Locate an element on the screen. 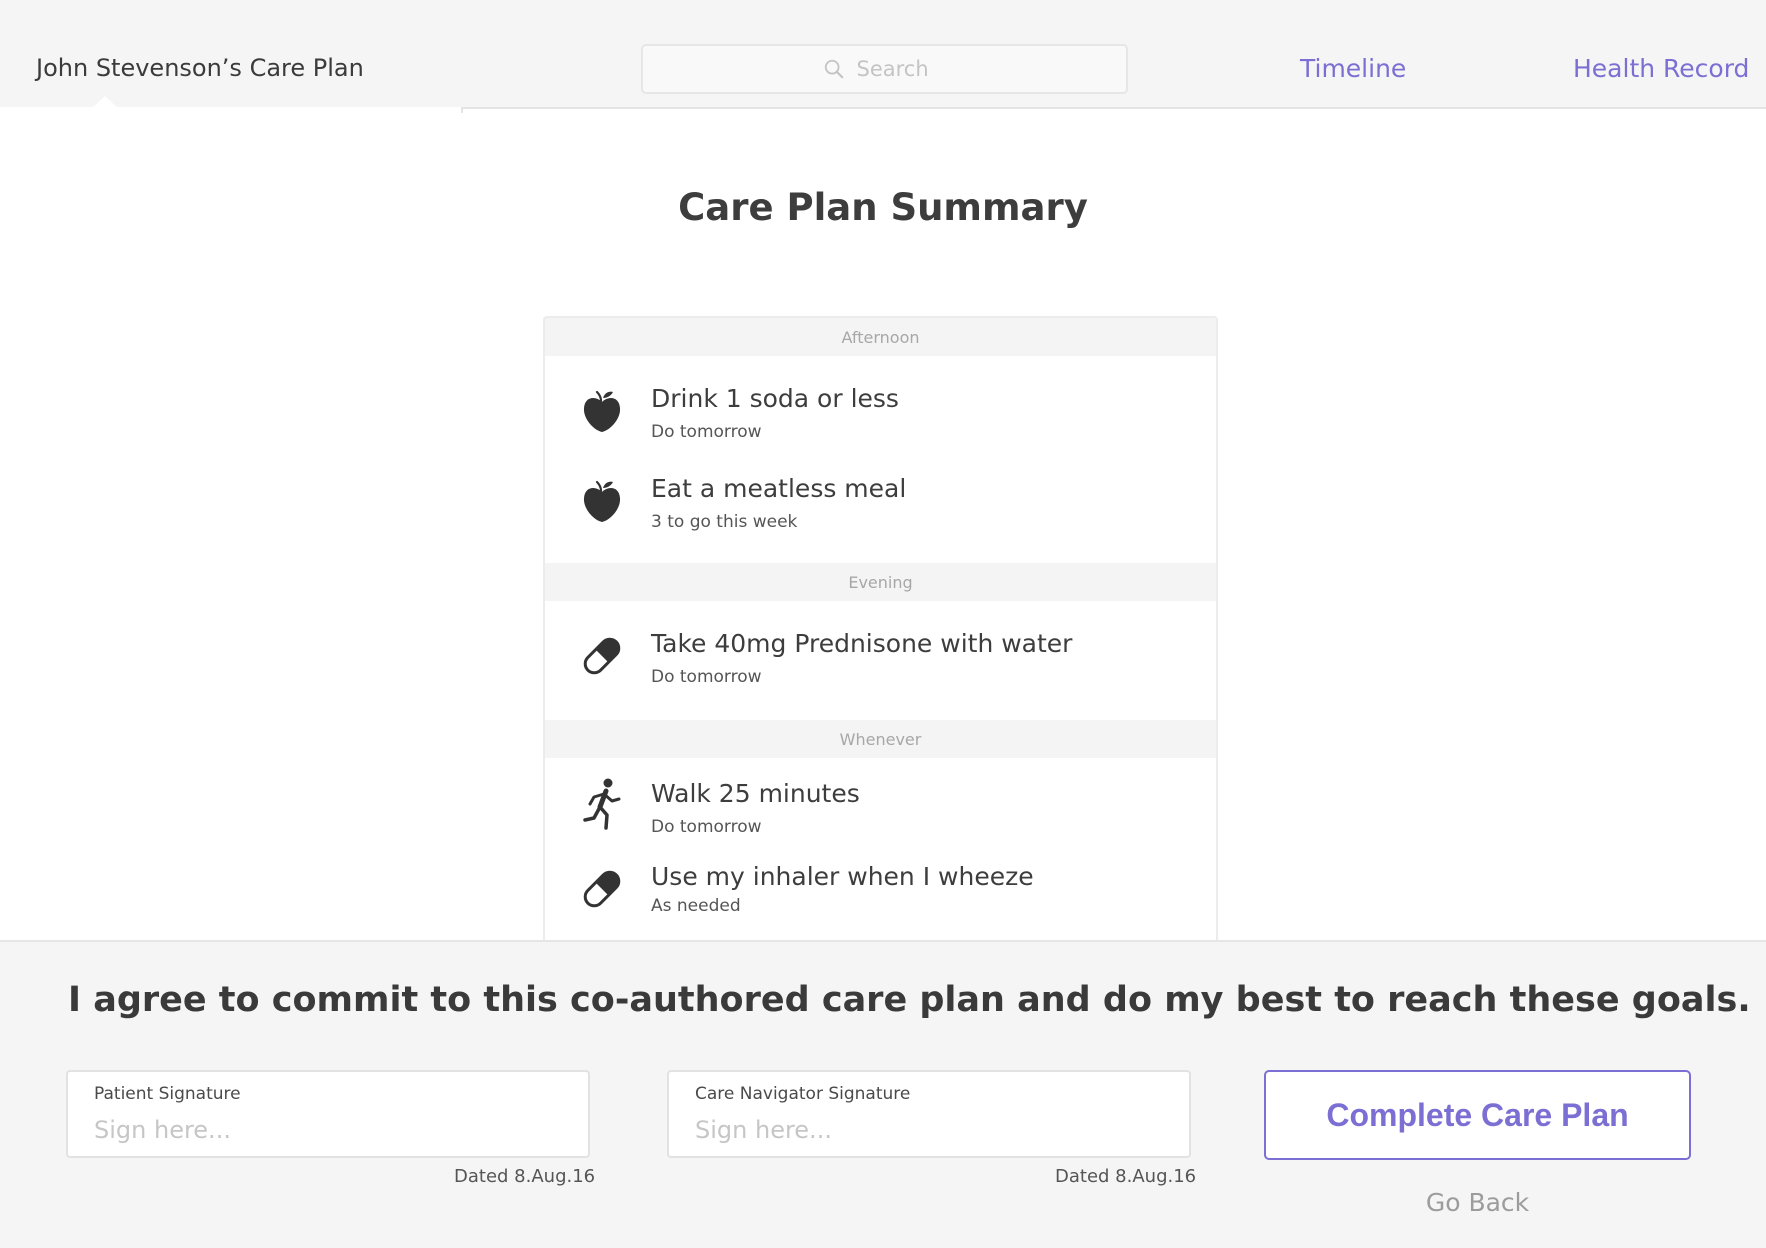  page-title: Care Plan Summary is located at coordinates (883, 207).